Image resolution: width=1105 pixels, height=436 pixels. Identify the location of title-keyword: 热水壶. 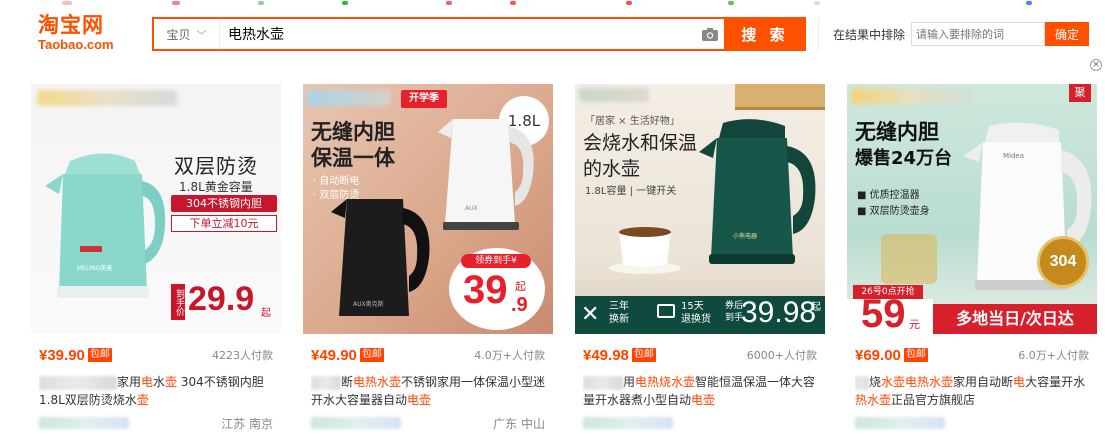
(873, 400).